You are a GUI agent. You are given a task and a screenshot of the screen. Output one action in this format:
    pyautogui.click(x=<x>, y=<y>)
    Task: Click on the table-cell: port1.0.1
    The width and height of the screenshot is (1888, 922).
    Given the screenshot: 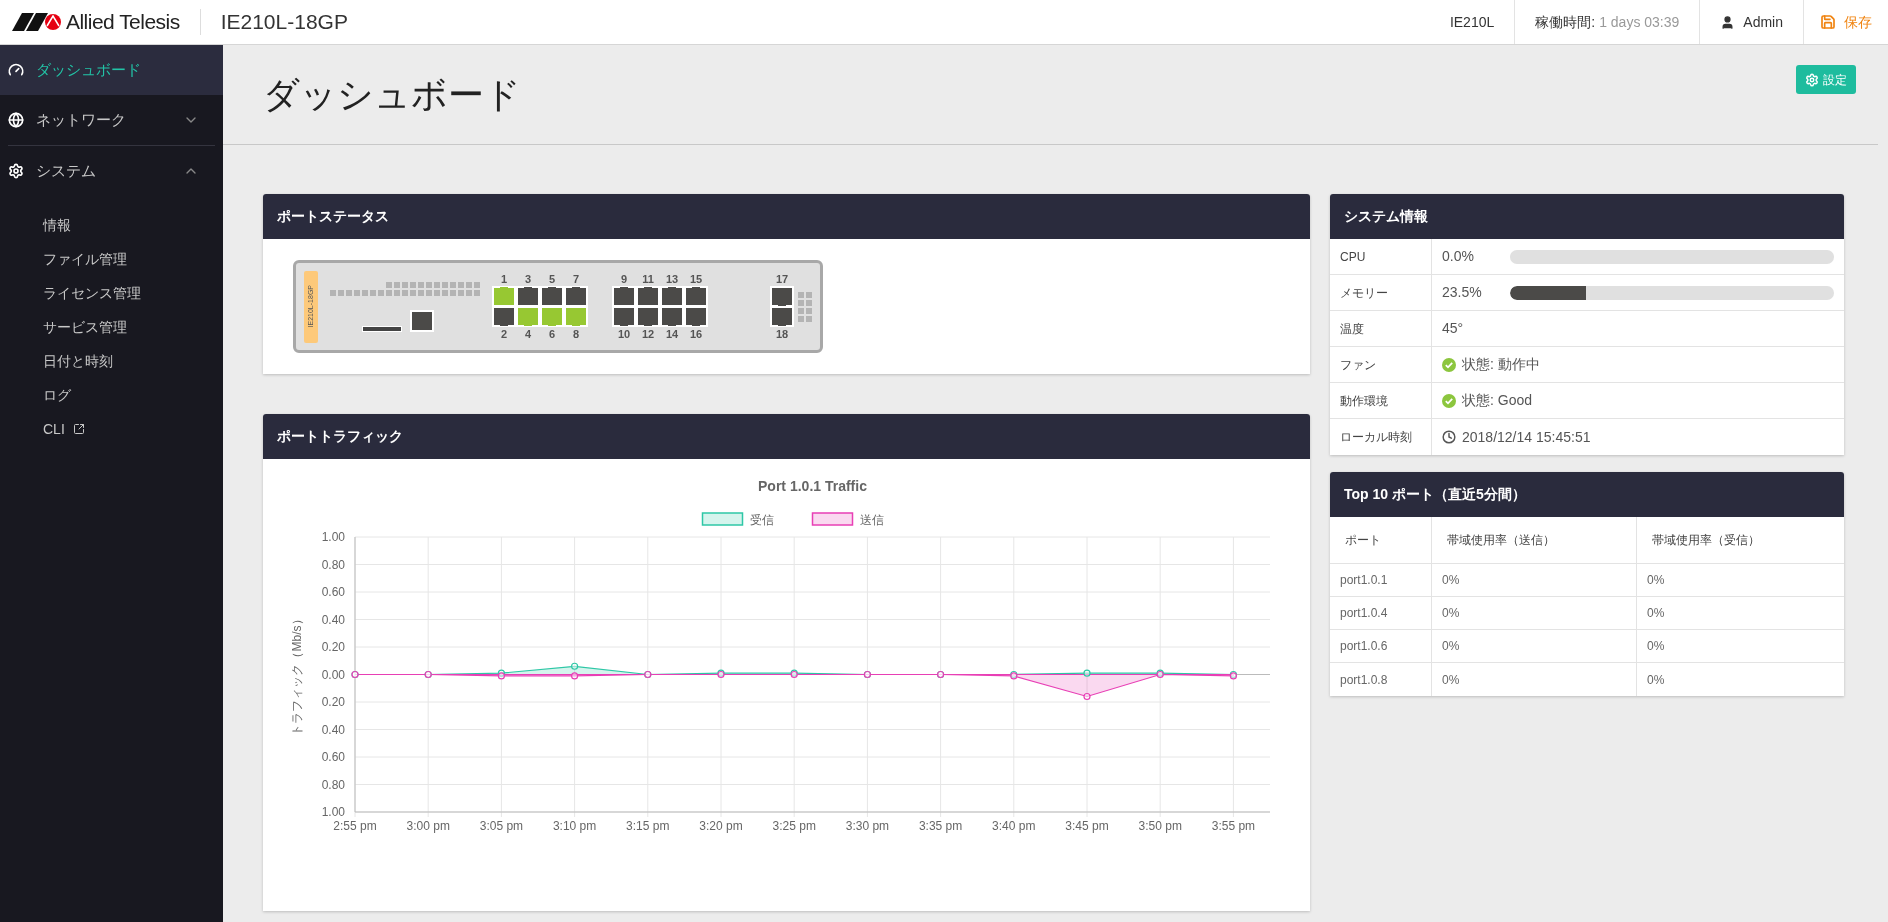 What is the action you would take?
    pyautogui.click(x=1381, y=580)
    